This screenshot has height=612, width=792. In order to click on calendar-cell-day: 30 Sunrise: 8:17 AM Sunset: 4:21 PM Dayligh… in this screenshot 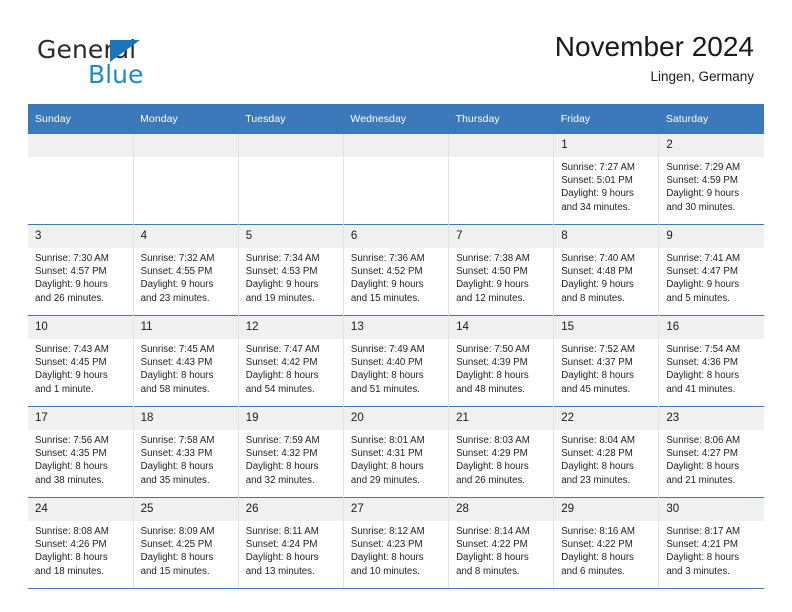, I will do `click(711, 543)`.